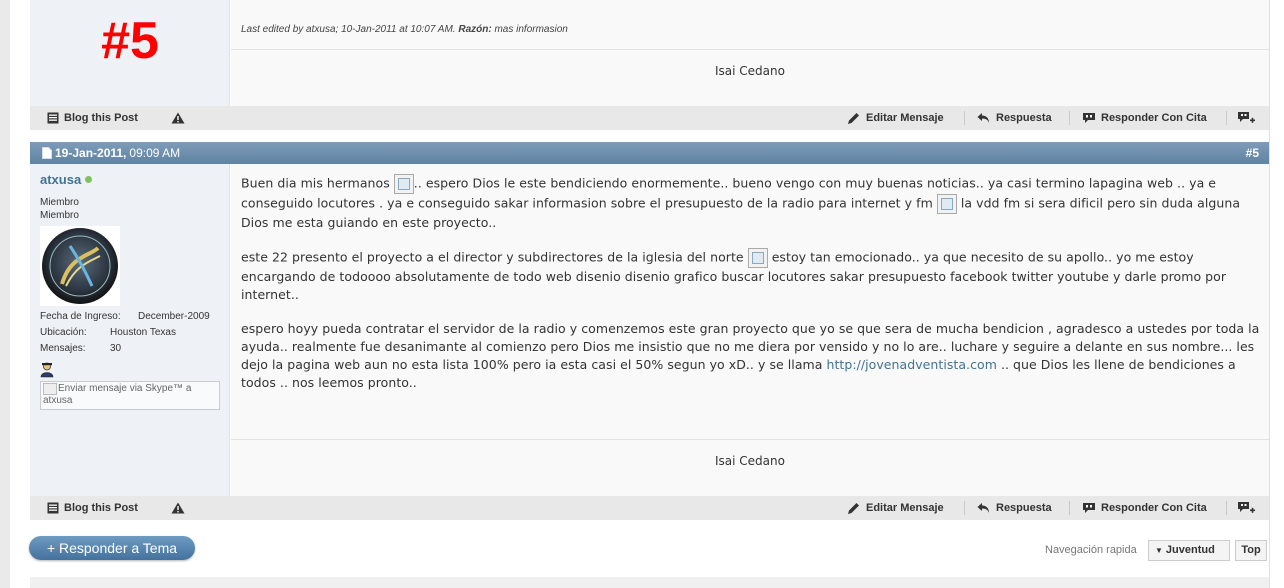  Describe the element at coordinates (5, 294) in the screenshot. I see `left-scroll-strip` at that location.